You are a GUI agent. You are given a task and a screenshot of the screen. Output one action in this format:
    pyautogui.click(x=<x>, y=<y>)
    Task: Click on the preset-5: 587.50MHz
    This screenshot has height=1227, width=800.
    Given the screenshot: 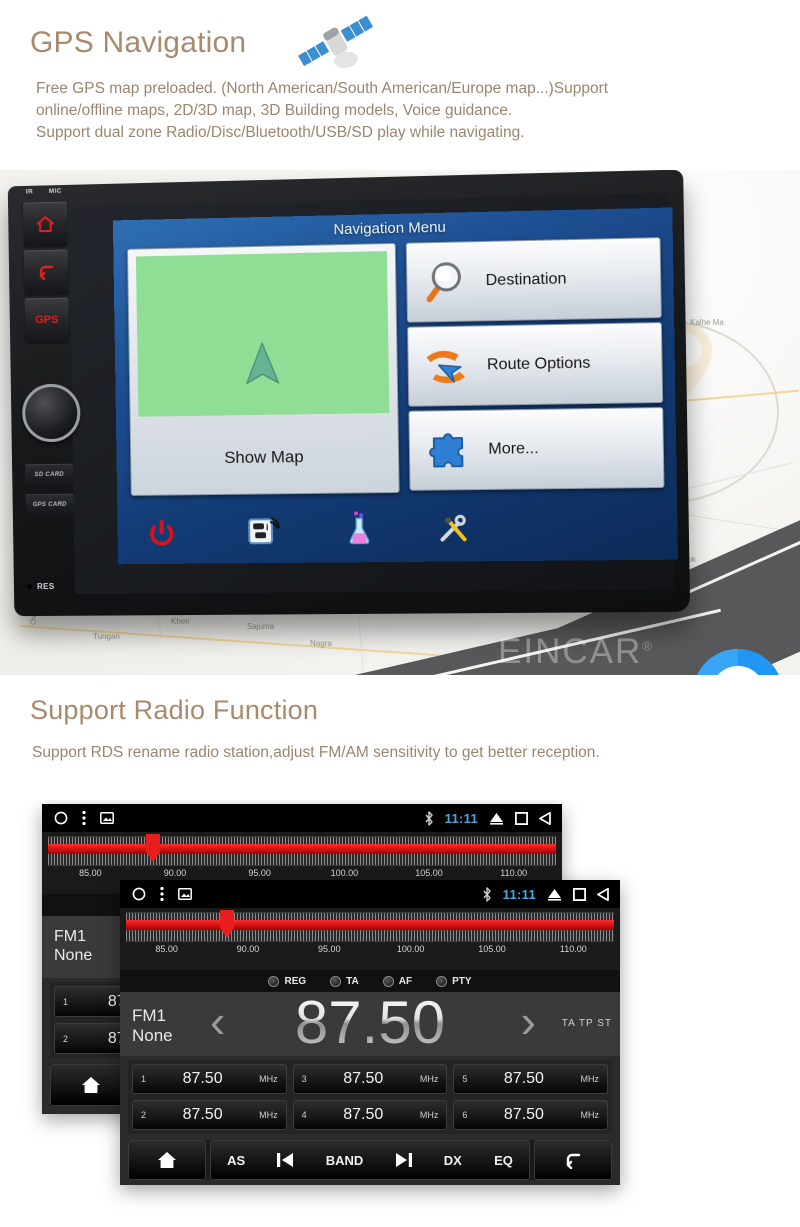 What is the action you would take?
    pyautogui.click(x=530, y=1079)
    